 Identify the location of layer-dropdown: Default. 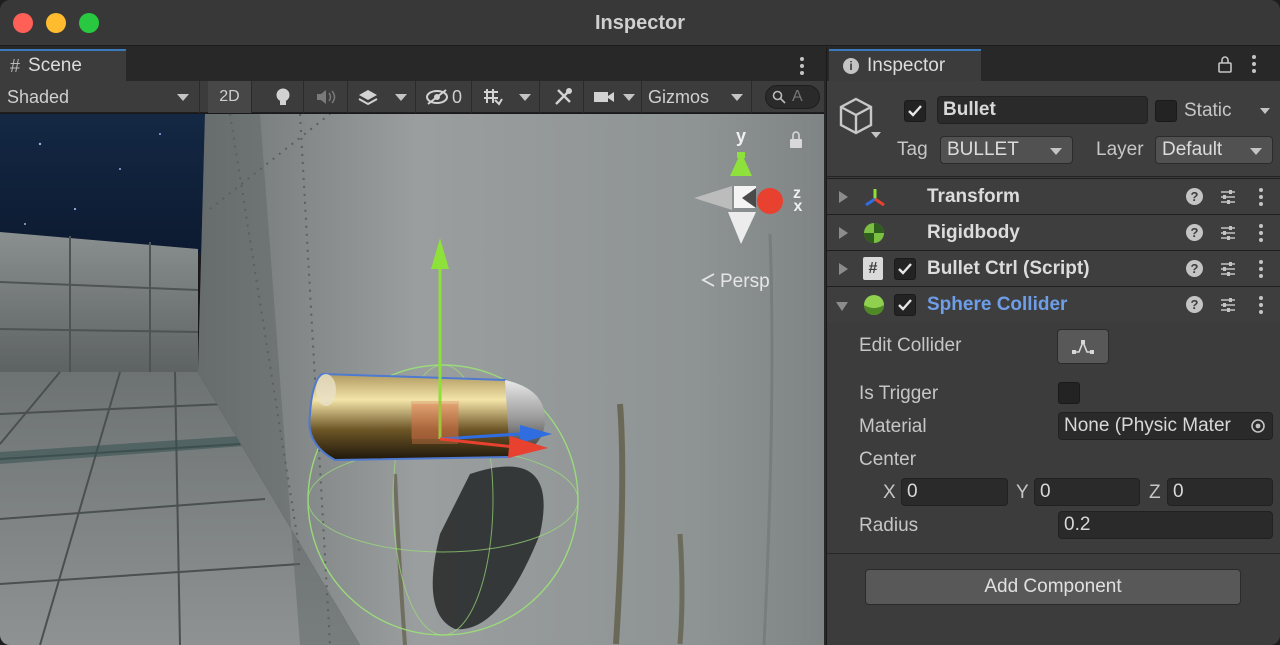
(1214, 150).